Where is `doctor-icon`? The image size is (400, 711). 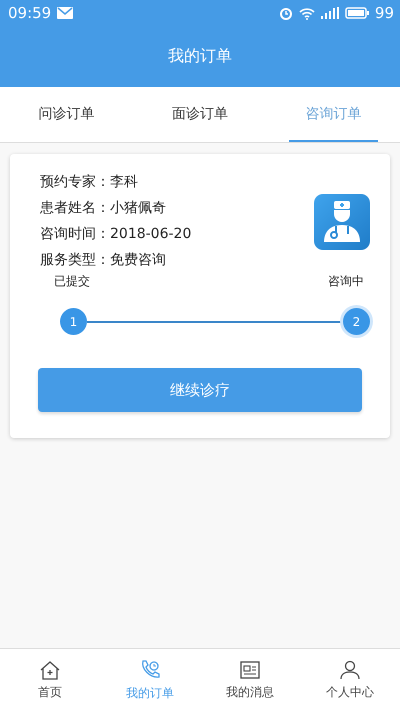 doctor-icon is located at coordinates (342, 222).